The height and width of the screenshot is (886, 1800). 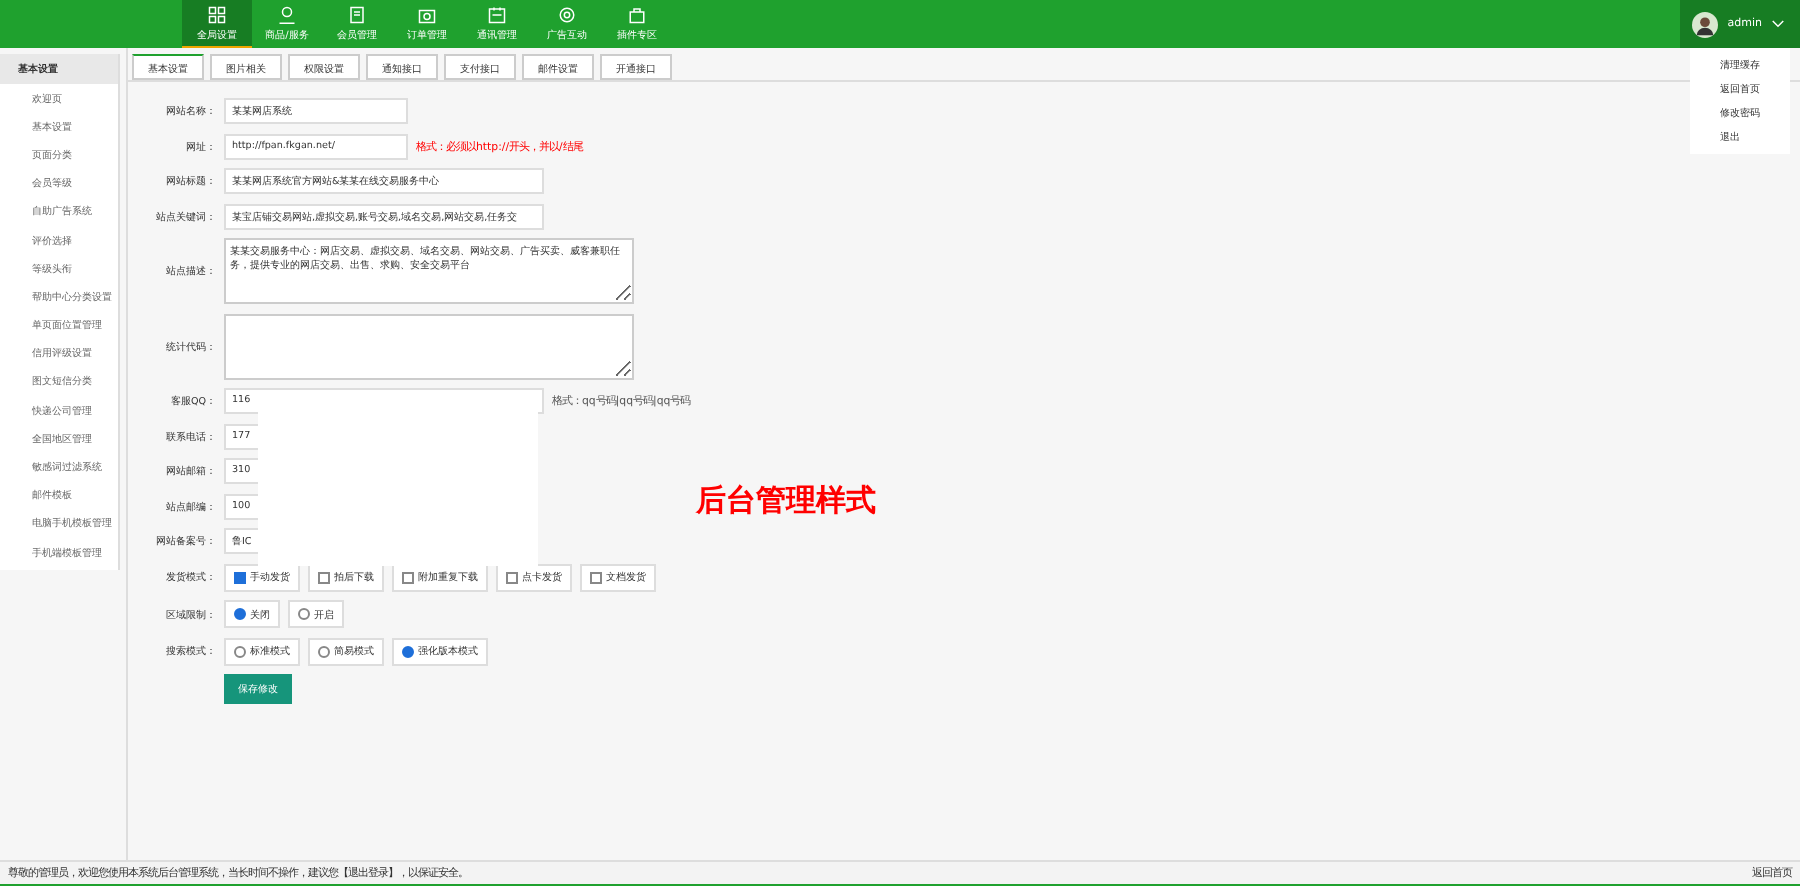 What do you see at coordinates (786, 501) in the screenshot?
I see `banner-text: 后台管理样式` at bounding box center [786, 501].